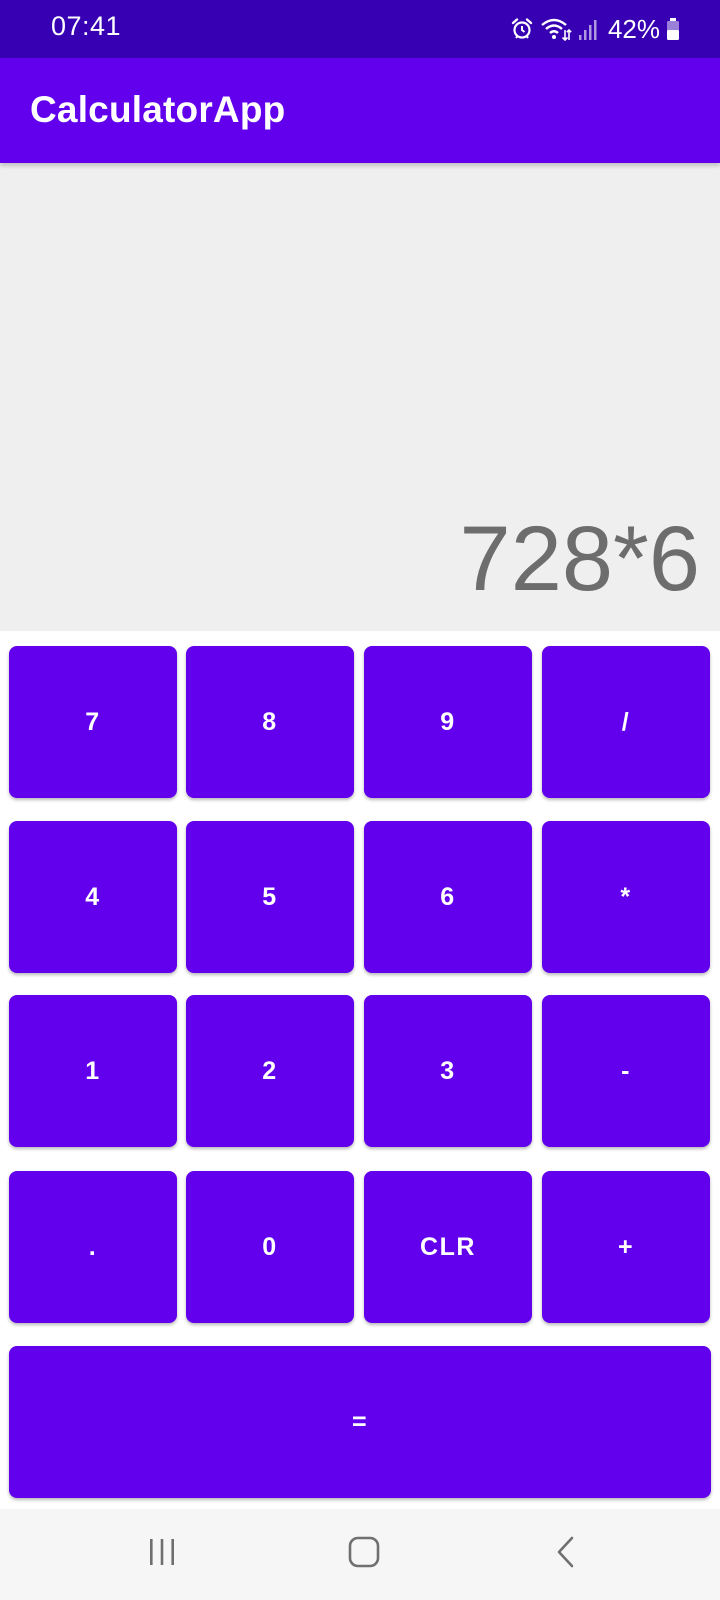 Image resolution: width=720 pixels, height=1600 pixels. I want to click on back-icon, so click(566, 1554).